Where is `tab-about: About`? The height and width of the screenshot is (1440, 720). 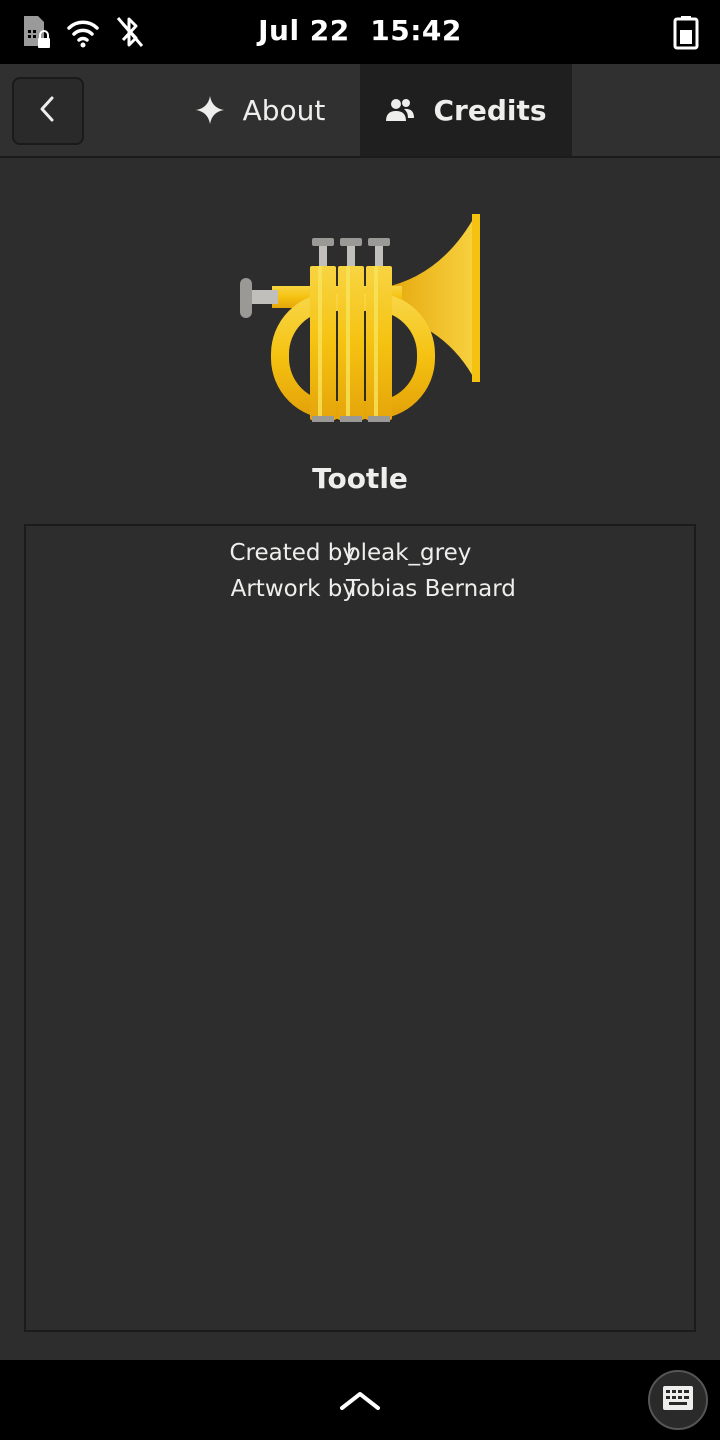 tab-about: About is located at coordinates (260, 110).